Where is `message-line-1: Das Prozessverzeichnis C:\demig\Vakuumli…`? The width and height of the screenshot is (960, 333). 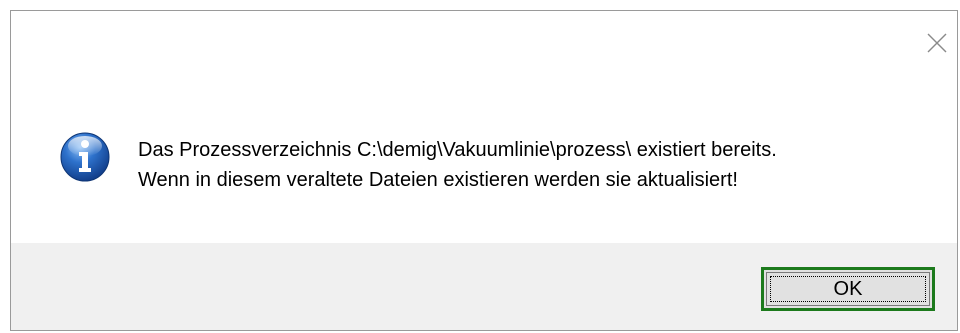 message-line-1: Das Prozessverzeichnis C:\demig\Vakuumli… is located at coordinates (457, 150).